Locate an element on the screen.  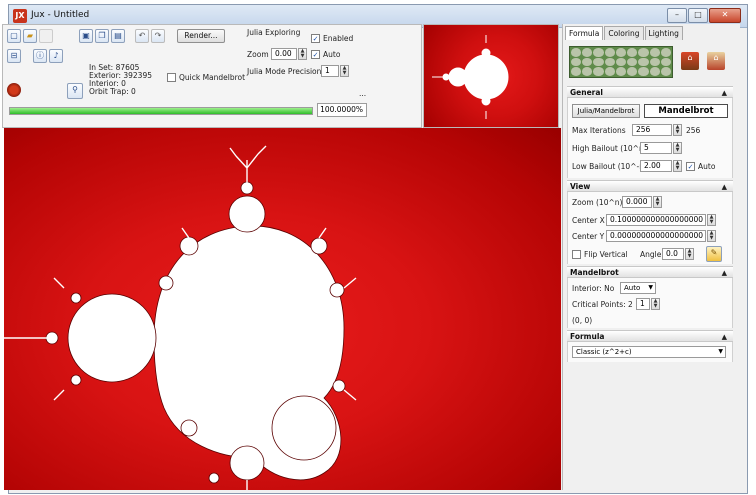
center-x-spin: ▲ ▼ is located at coordinates (711, 220).